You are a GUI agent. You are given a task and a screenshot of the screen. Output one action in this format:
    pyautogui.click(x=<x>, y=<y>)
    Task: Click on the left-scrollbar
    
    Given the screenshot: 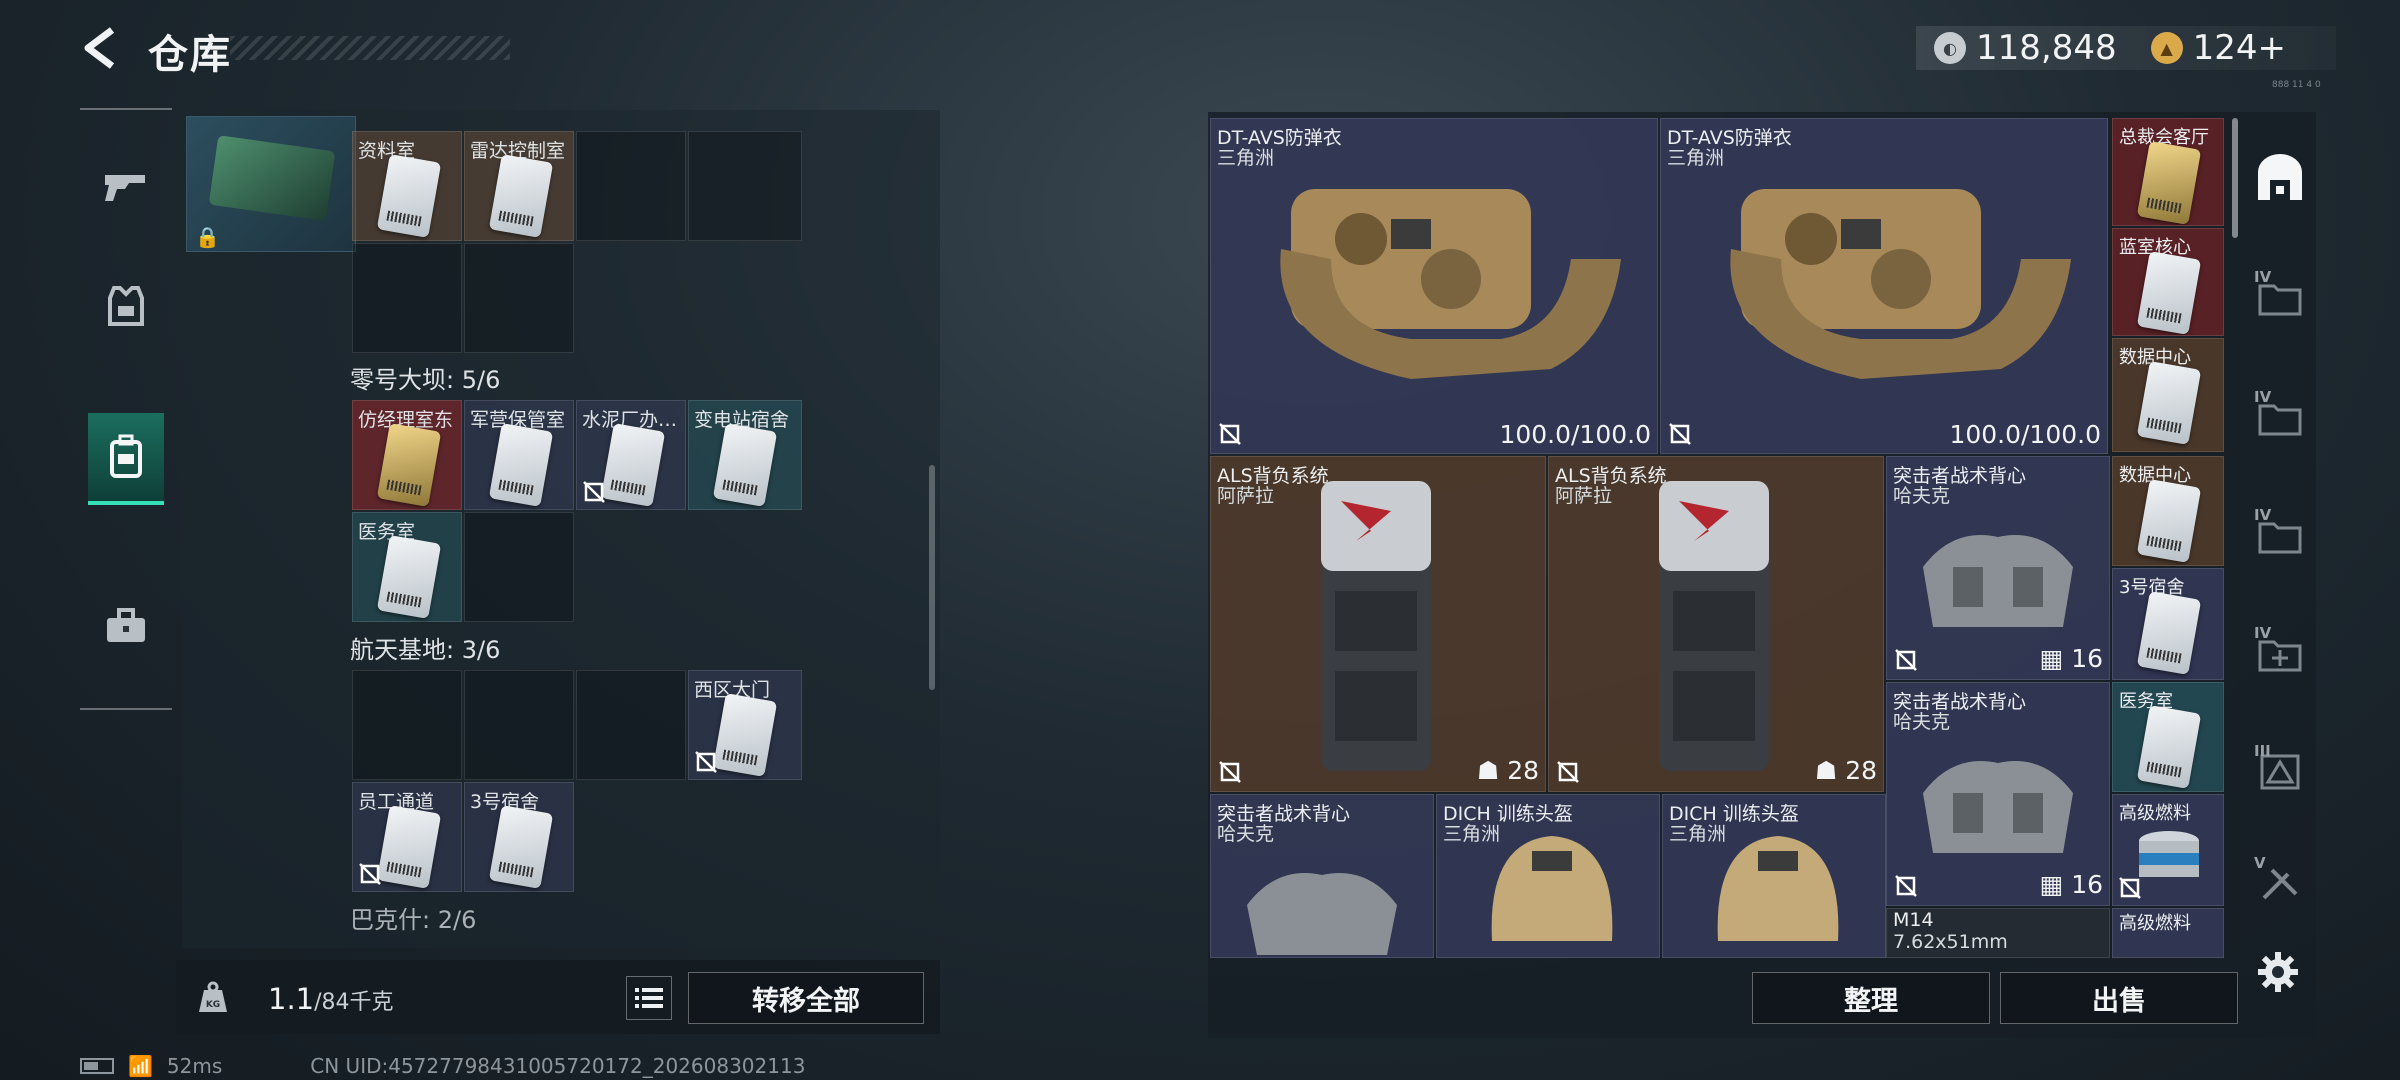 What is the action you would take?
    pyautogui.click(x=932, y=577)
    